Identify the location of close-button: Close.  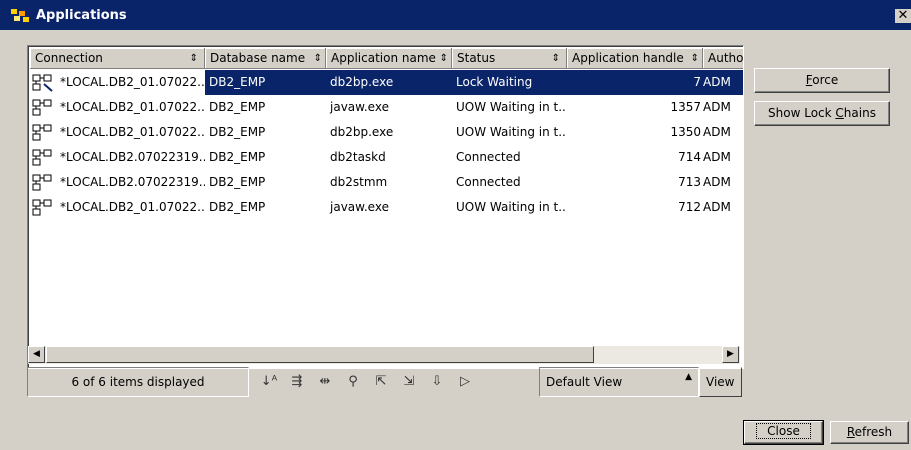
(783, 432).